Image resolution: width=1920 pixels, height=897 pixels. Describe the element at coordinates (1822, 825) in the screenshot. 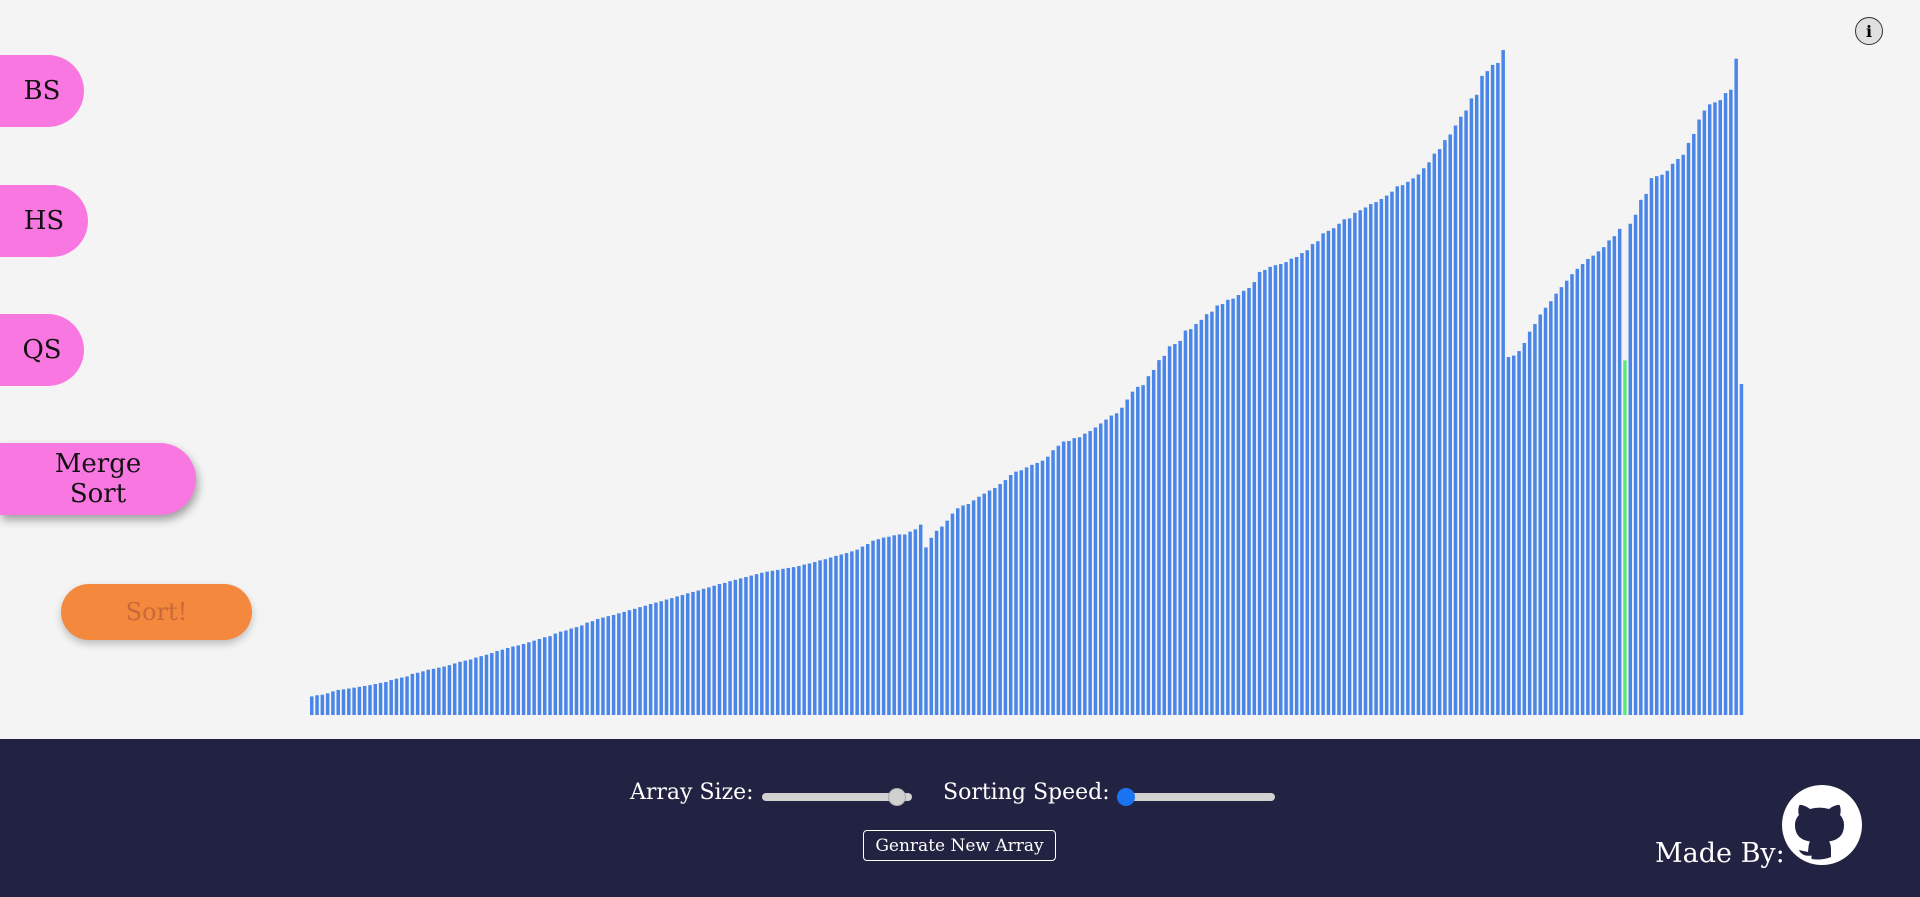

I see `github-icon` at that location.